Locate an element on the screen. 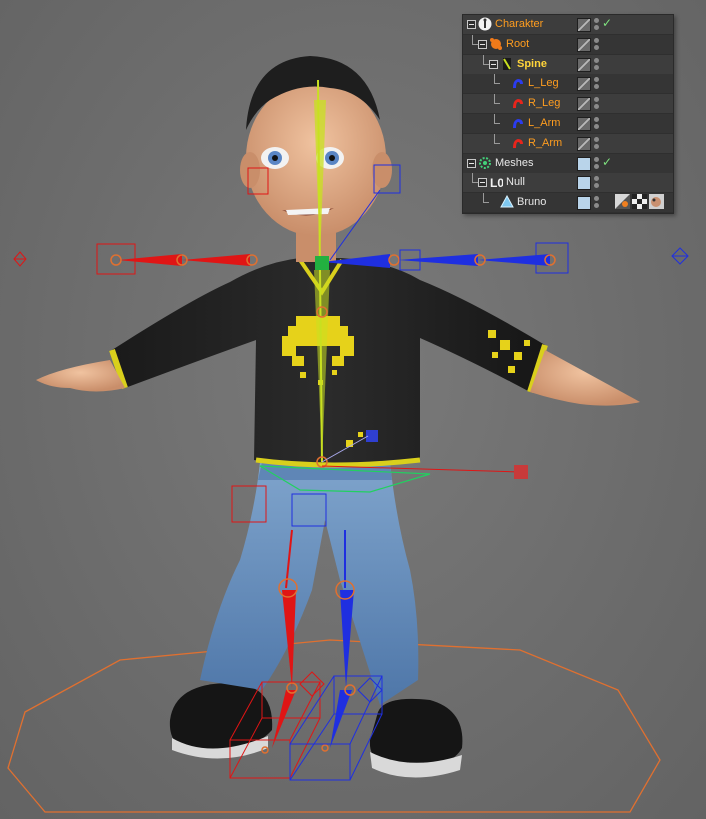  polygon-object-icon is located at coordinates (507, 202).